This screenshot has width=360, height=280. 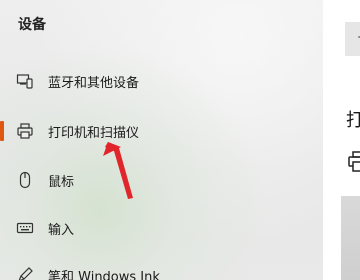 I want to click on sidebar-title: 设备, so click(x=32, y=25).